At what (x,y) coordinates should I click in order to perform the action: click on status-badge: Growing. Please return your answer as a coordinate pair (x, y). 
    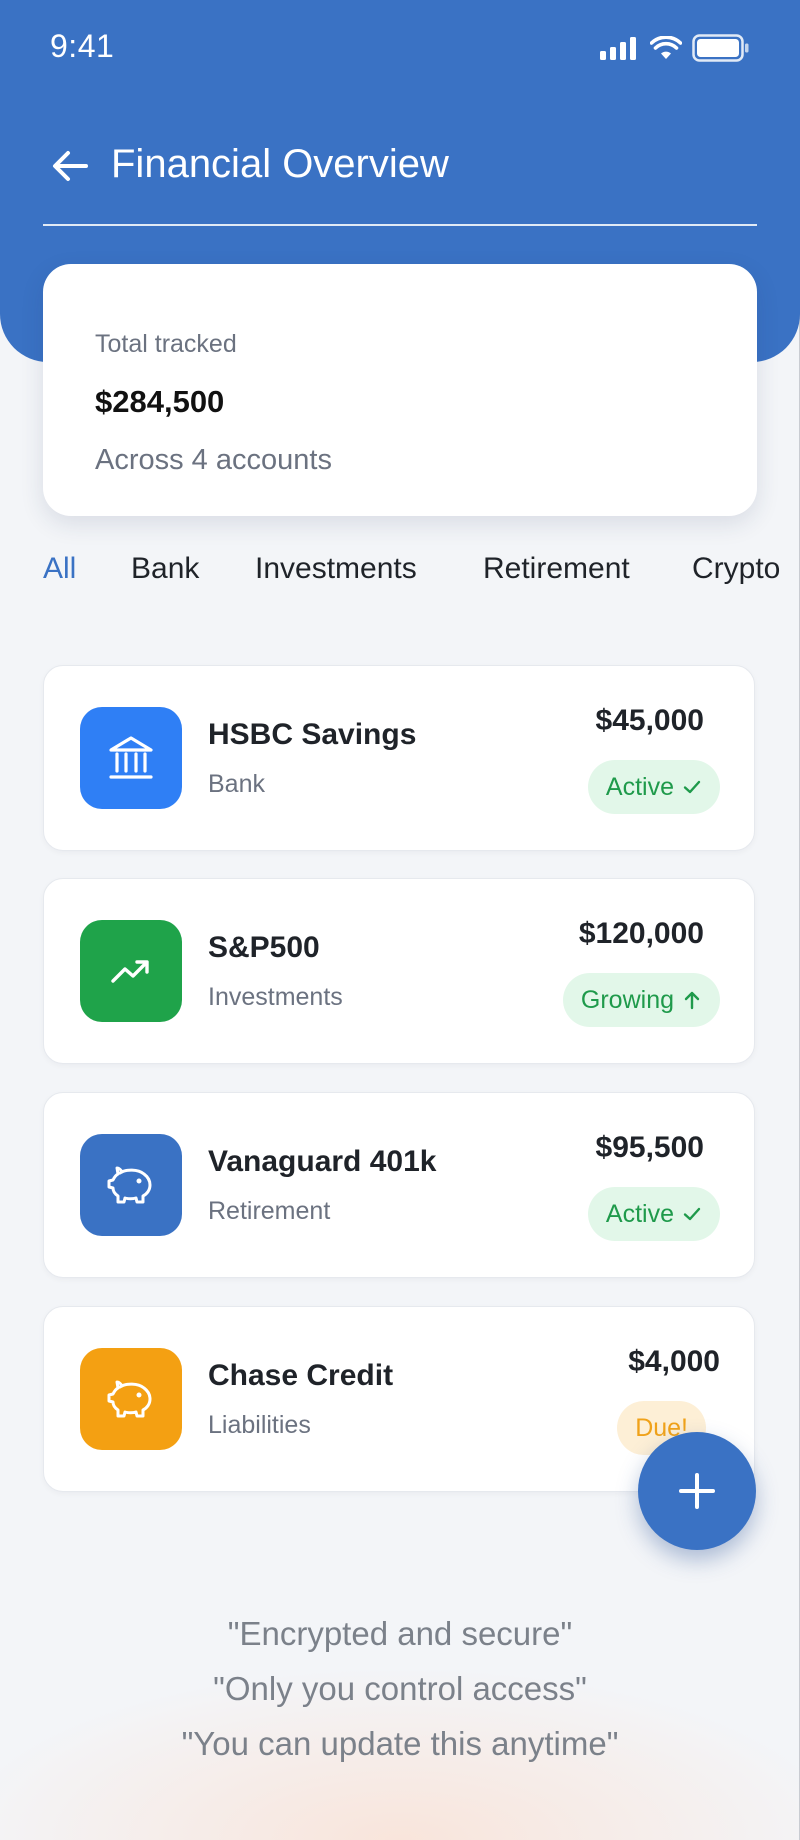
    Looking at the image, I should click on (641, 1000).